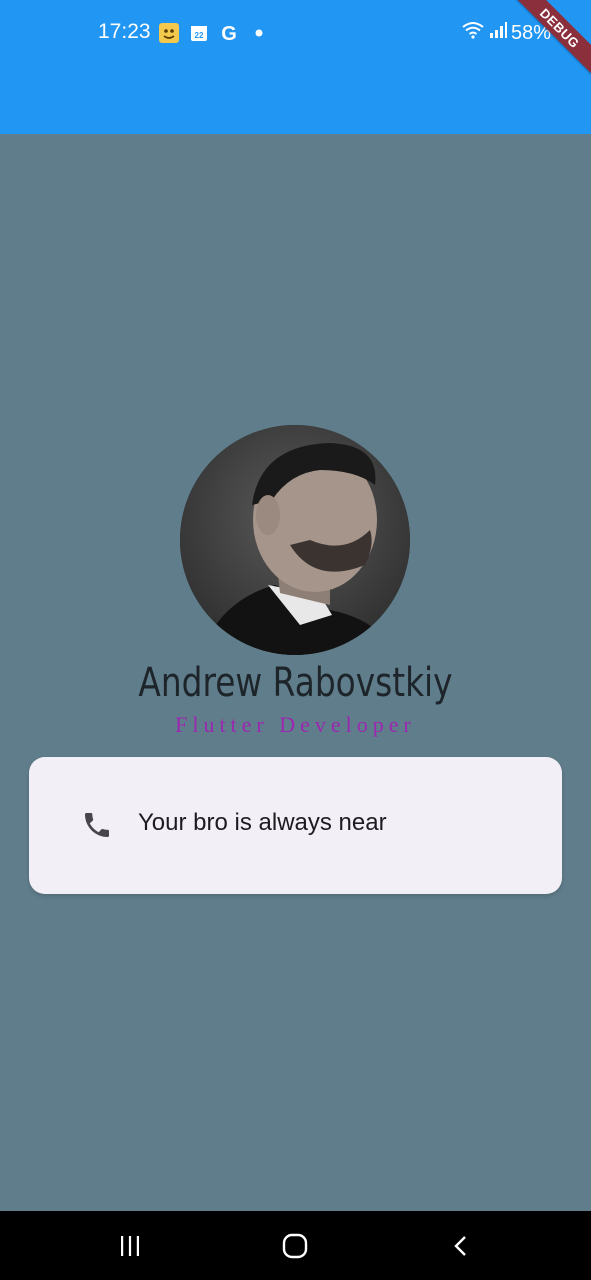  Describe the element at coordinates (498, 33) in the screenshot. I see `signal-icon` at that location.